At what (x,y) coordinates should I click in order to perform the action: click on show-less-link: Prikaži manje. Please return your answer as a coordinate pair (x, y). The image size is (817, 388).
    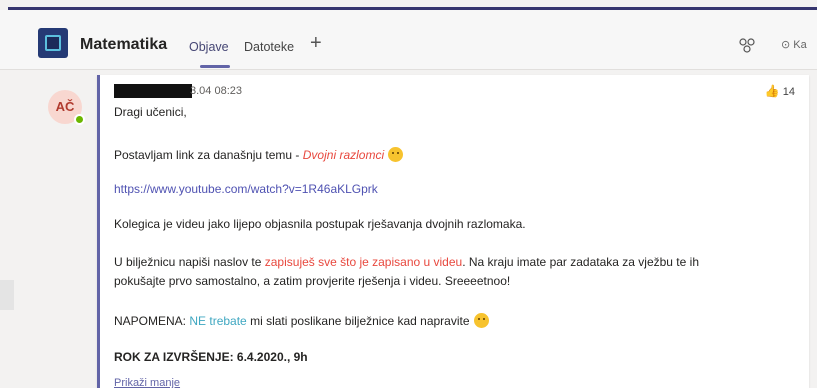
    Looking at the image, I should click on (147, 382).